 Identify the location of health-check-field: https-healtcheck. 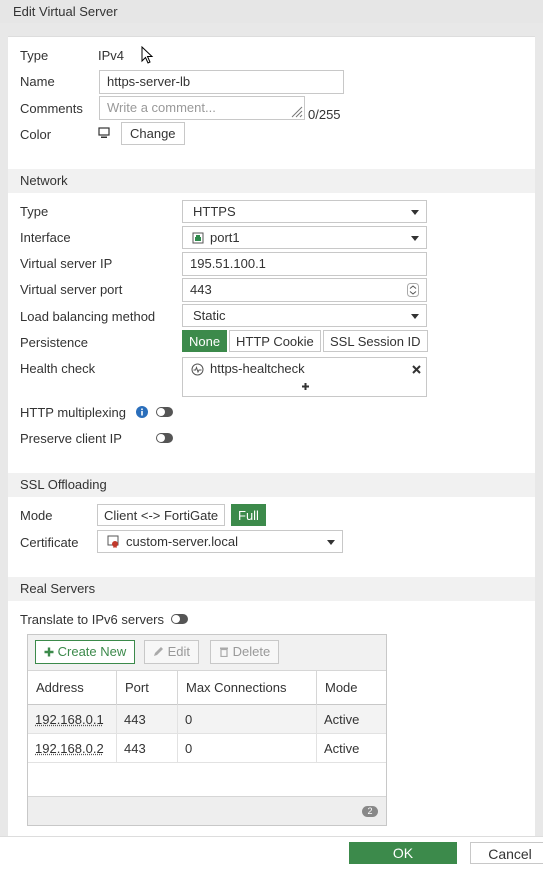
(304, 377).